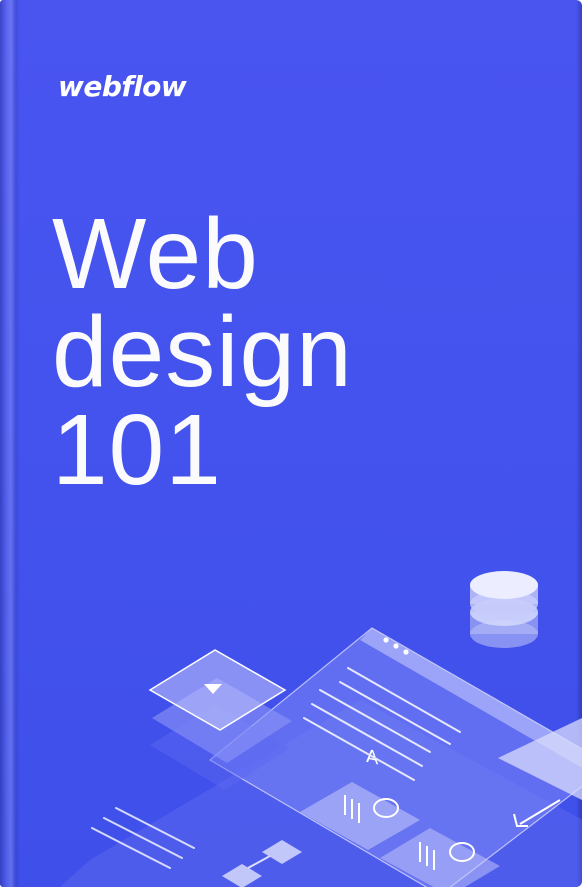 This screenshot has height=887, width=582. I want to click on database-cylinder-icon, so click(504, 609).